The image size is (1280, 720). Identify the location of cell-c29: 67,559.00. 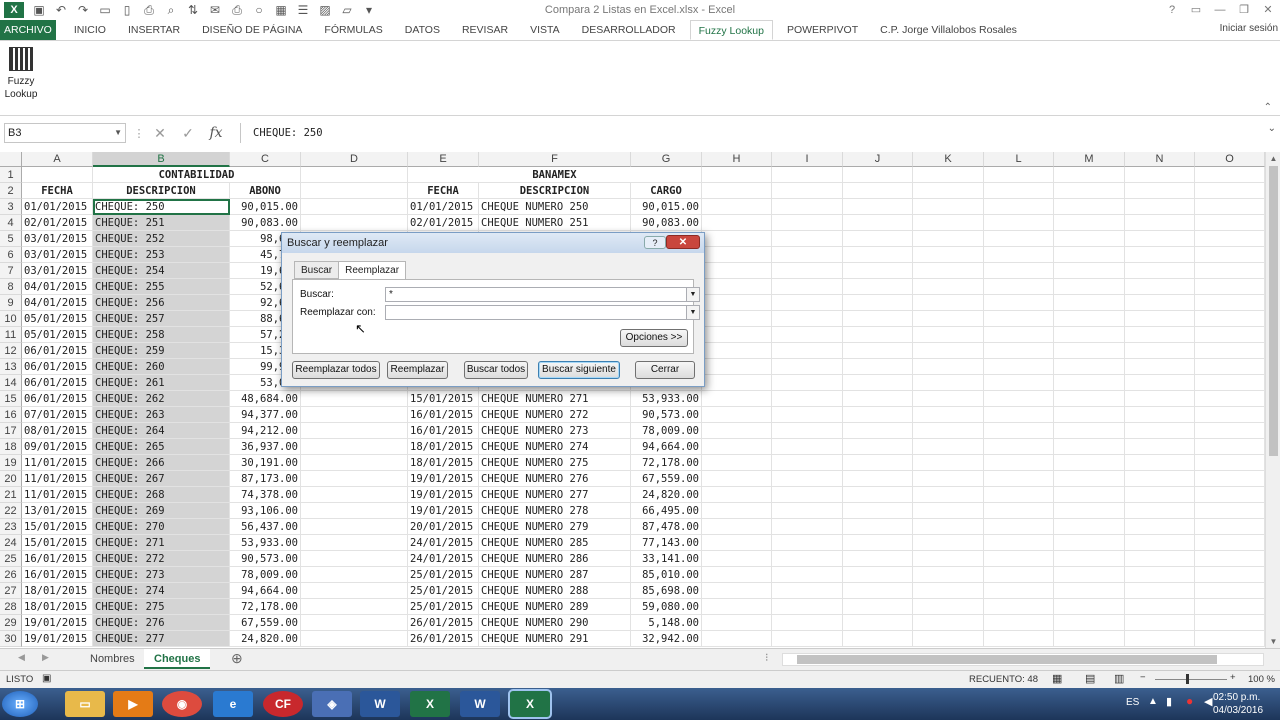
(265, 623).